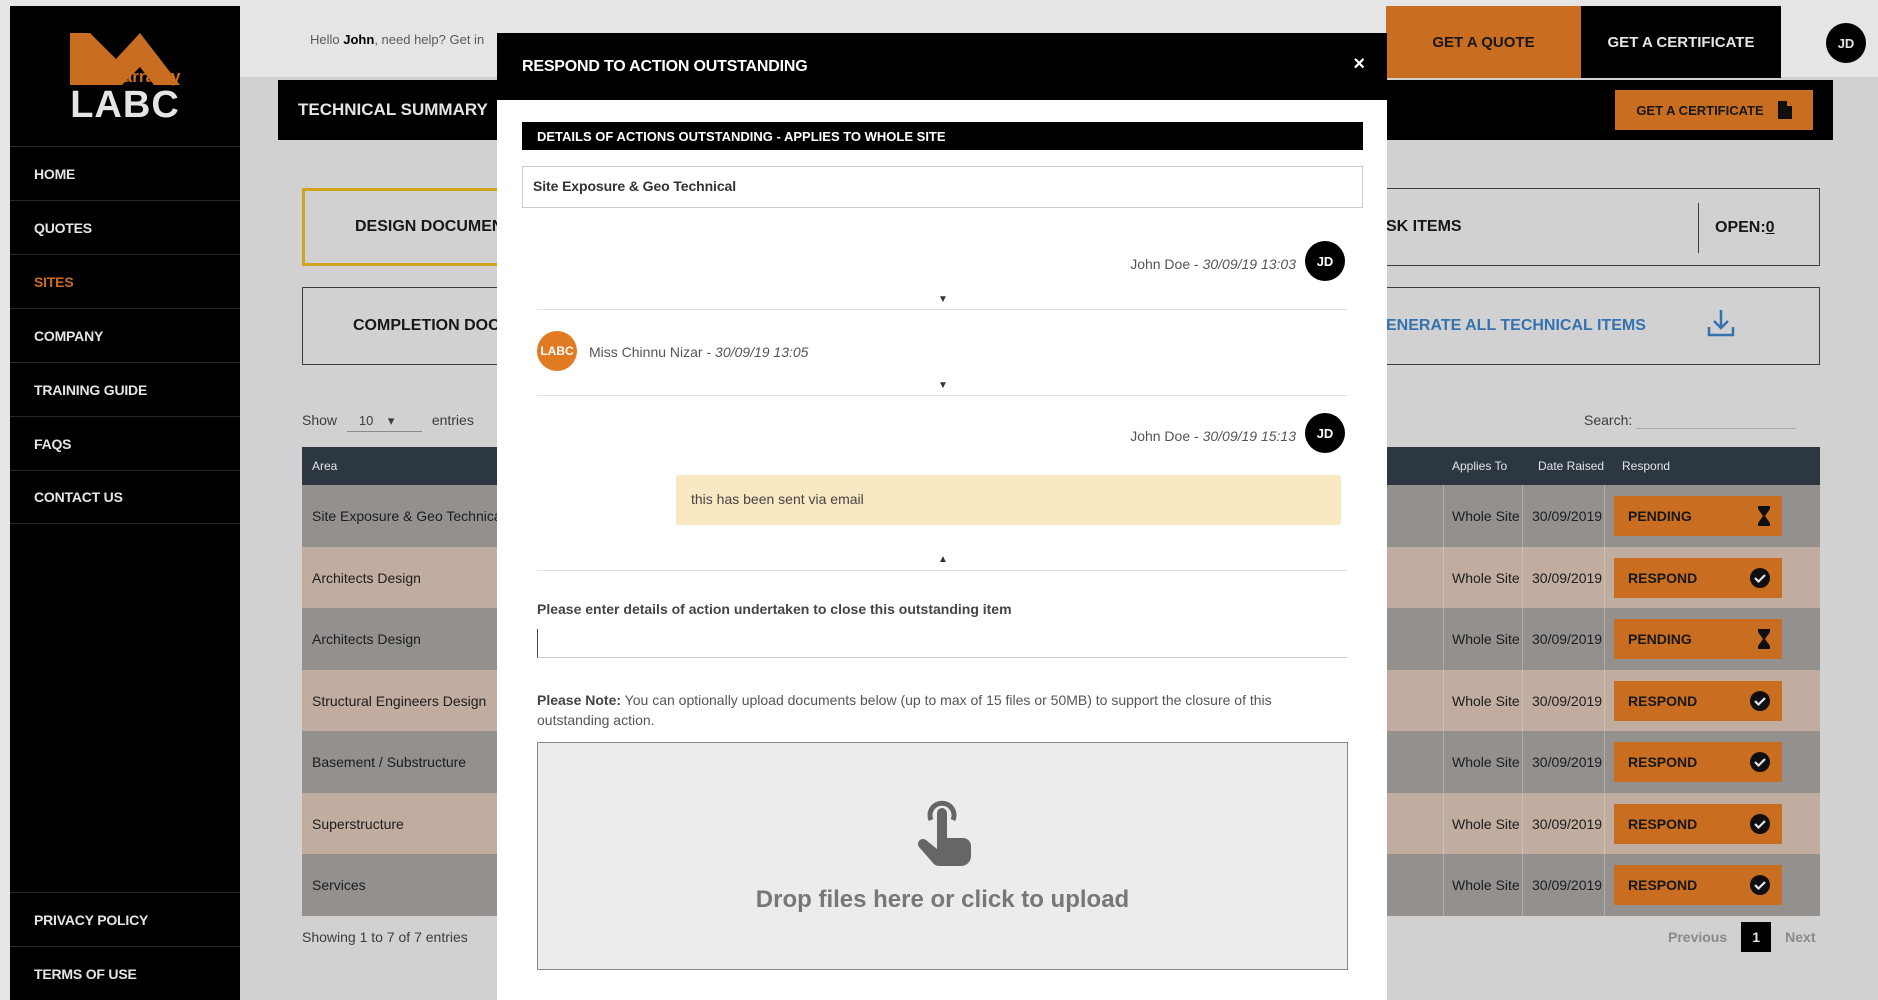  I want to click on upload-note-bold: Please Note:, so click(579, 700).